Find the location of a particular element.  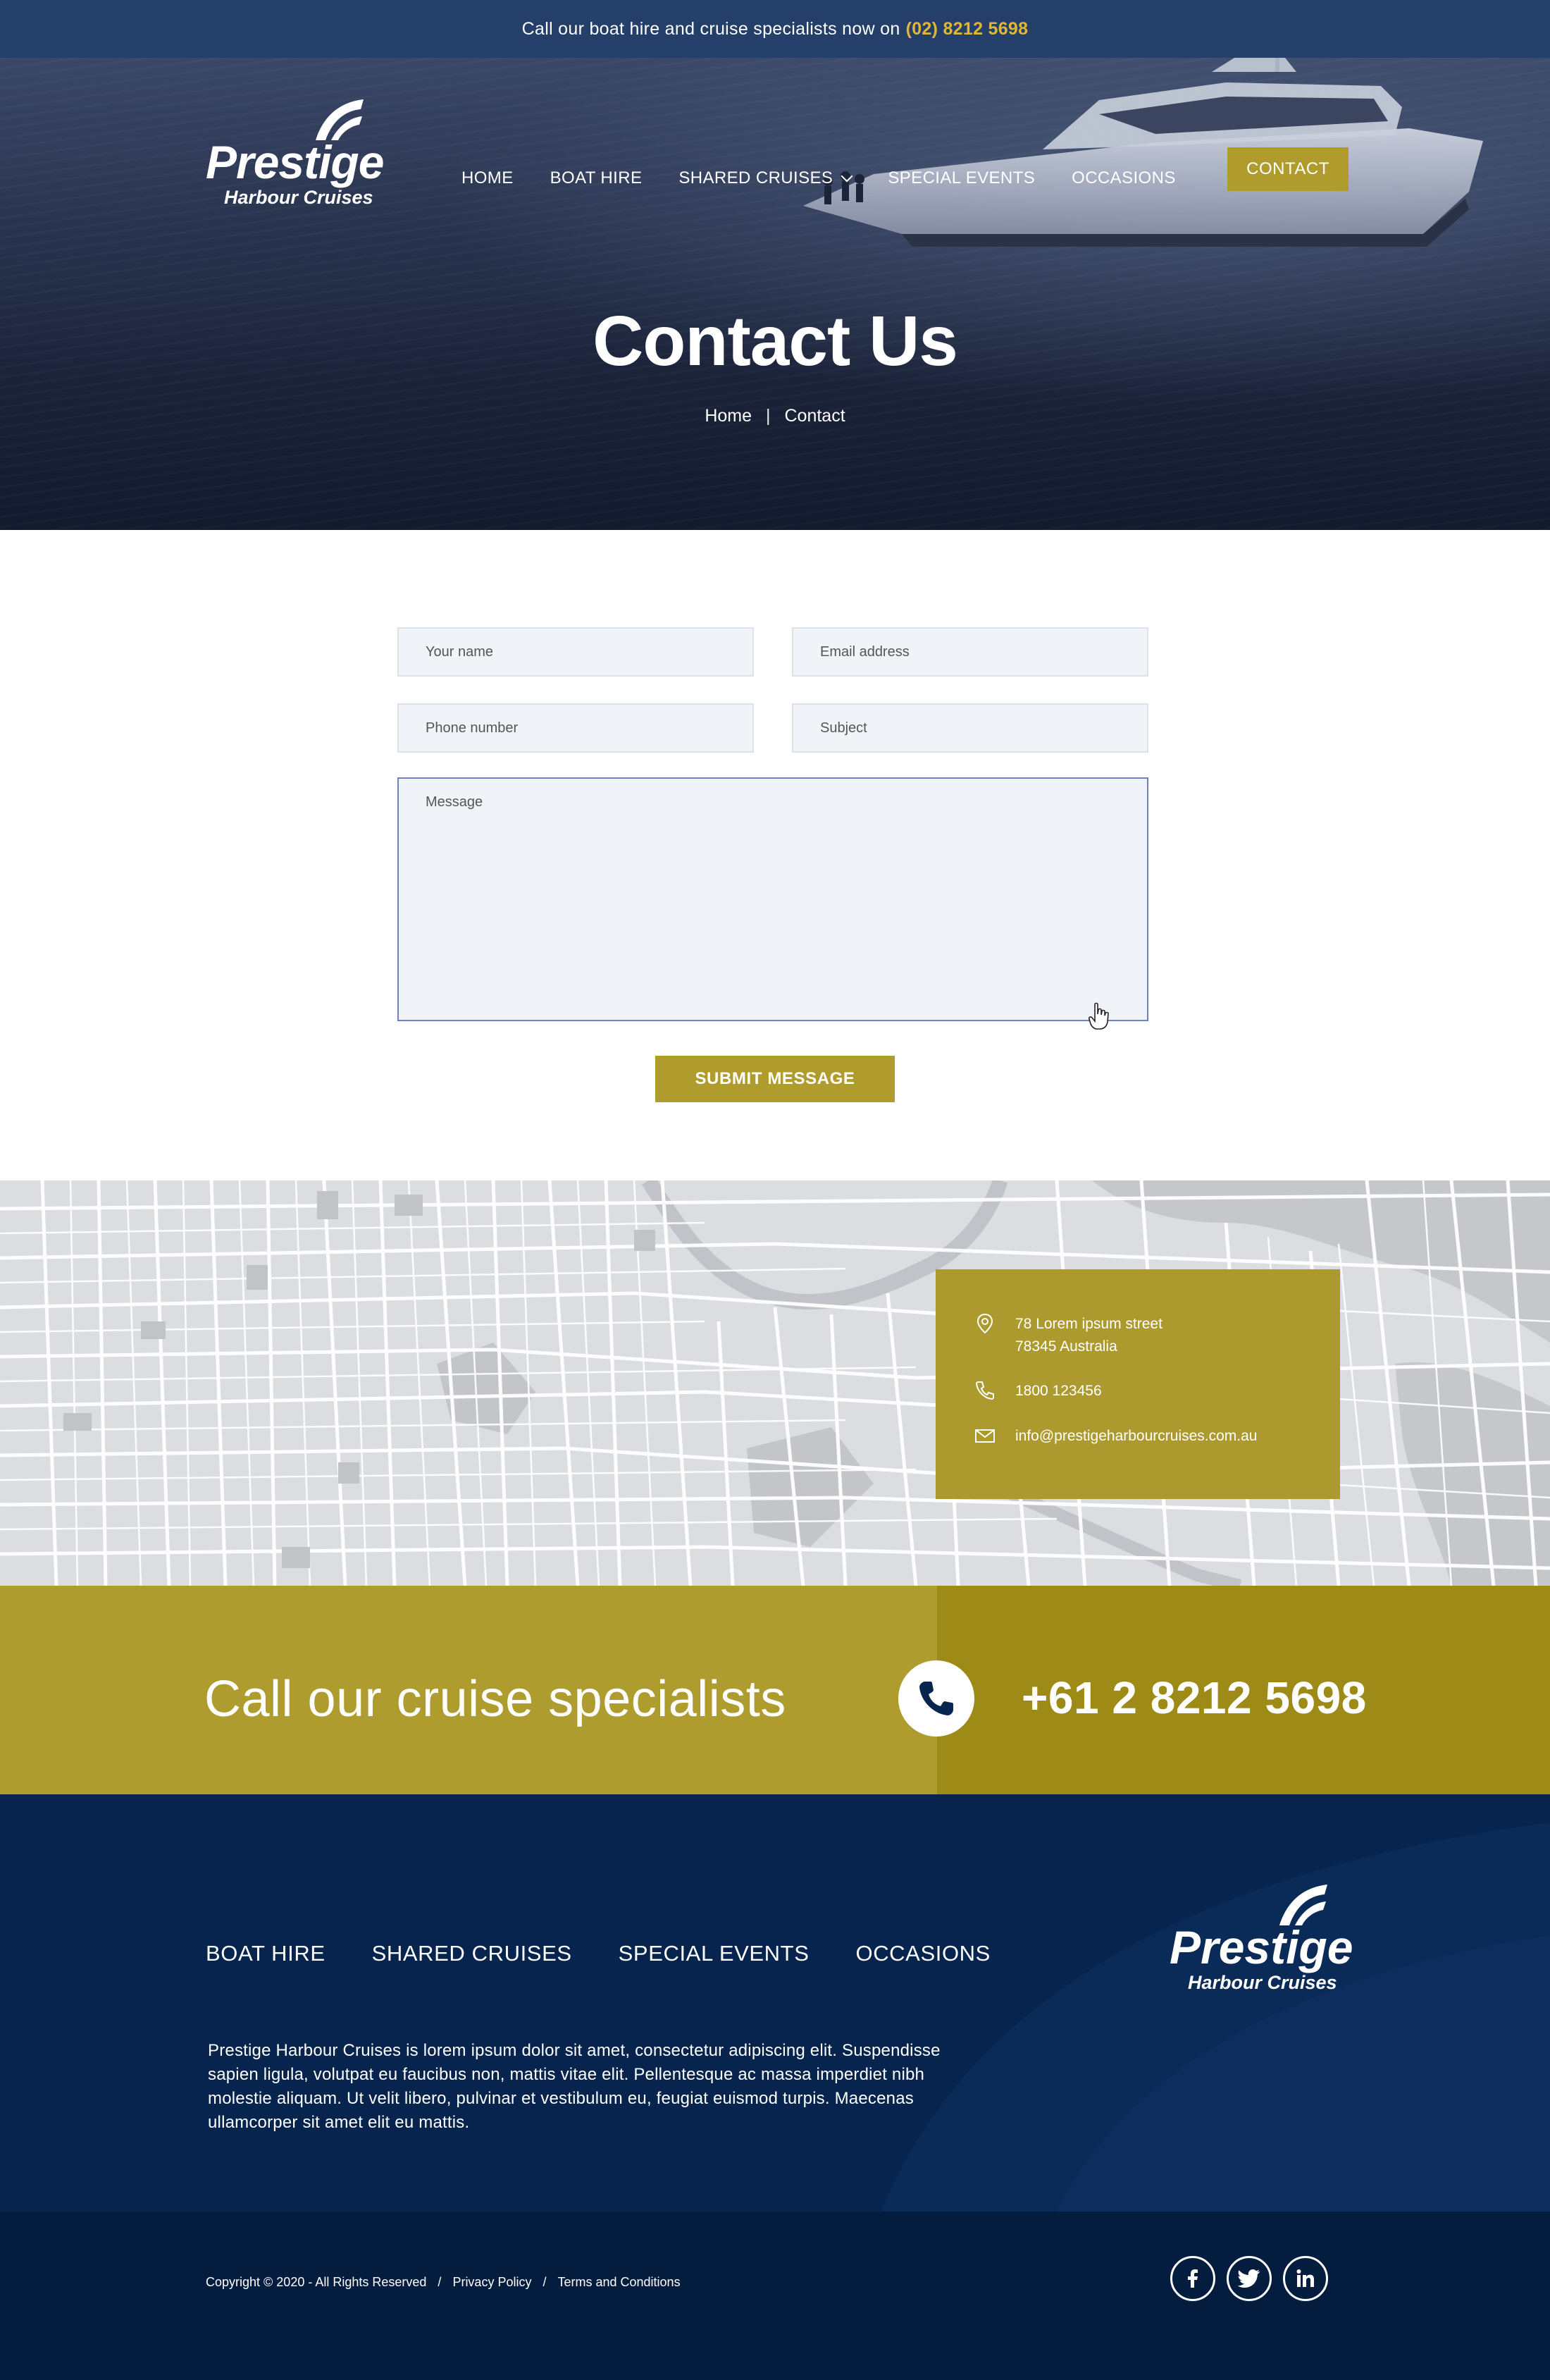

footer-nav-special-events: SPECIAL EVENTS is located at coordinates (714, 1954).